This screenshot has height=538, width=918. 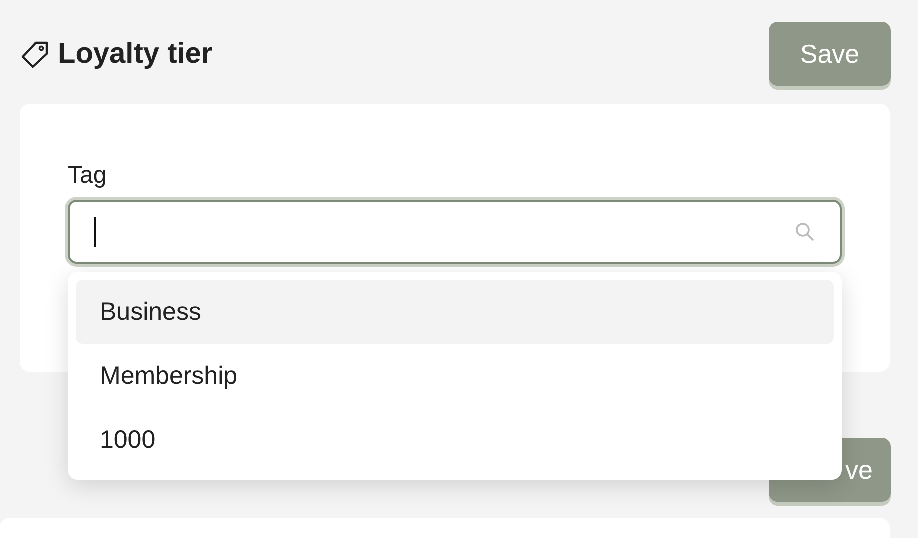 What do you see at coordinates (455, 440) in the screenshot?
I see `dropdown-option: 1000` at bounding box center [455, 440].